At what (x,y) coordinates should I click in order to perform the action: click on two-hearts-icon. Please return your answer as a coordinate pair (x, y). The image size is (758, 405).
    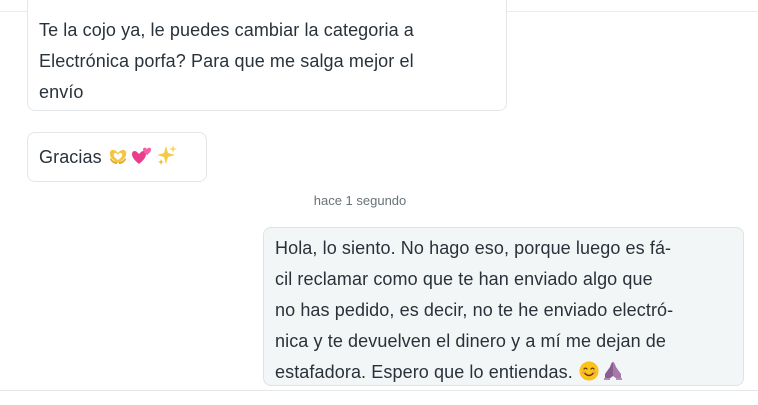
    Looking at the image, I should click on (141, 156).